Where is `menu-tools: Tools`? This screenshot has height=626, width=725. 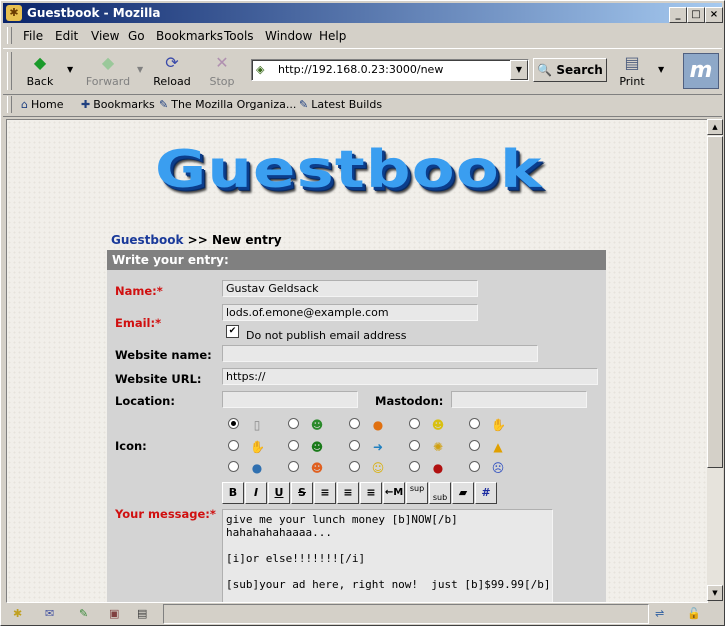 menu-tools: Tools is located at coordinates (239, 36).